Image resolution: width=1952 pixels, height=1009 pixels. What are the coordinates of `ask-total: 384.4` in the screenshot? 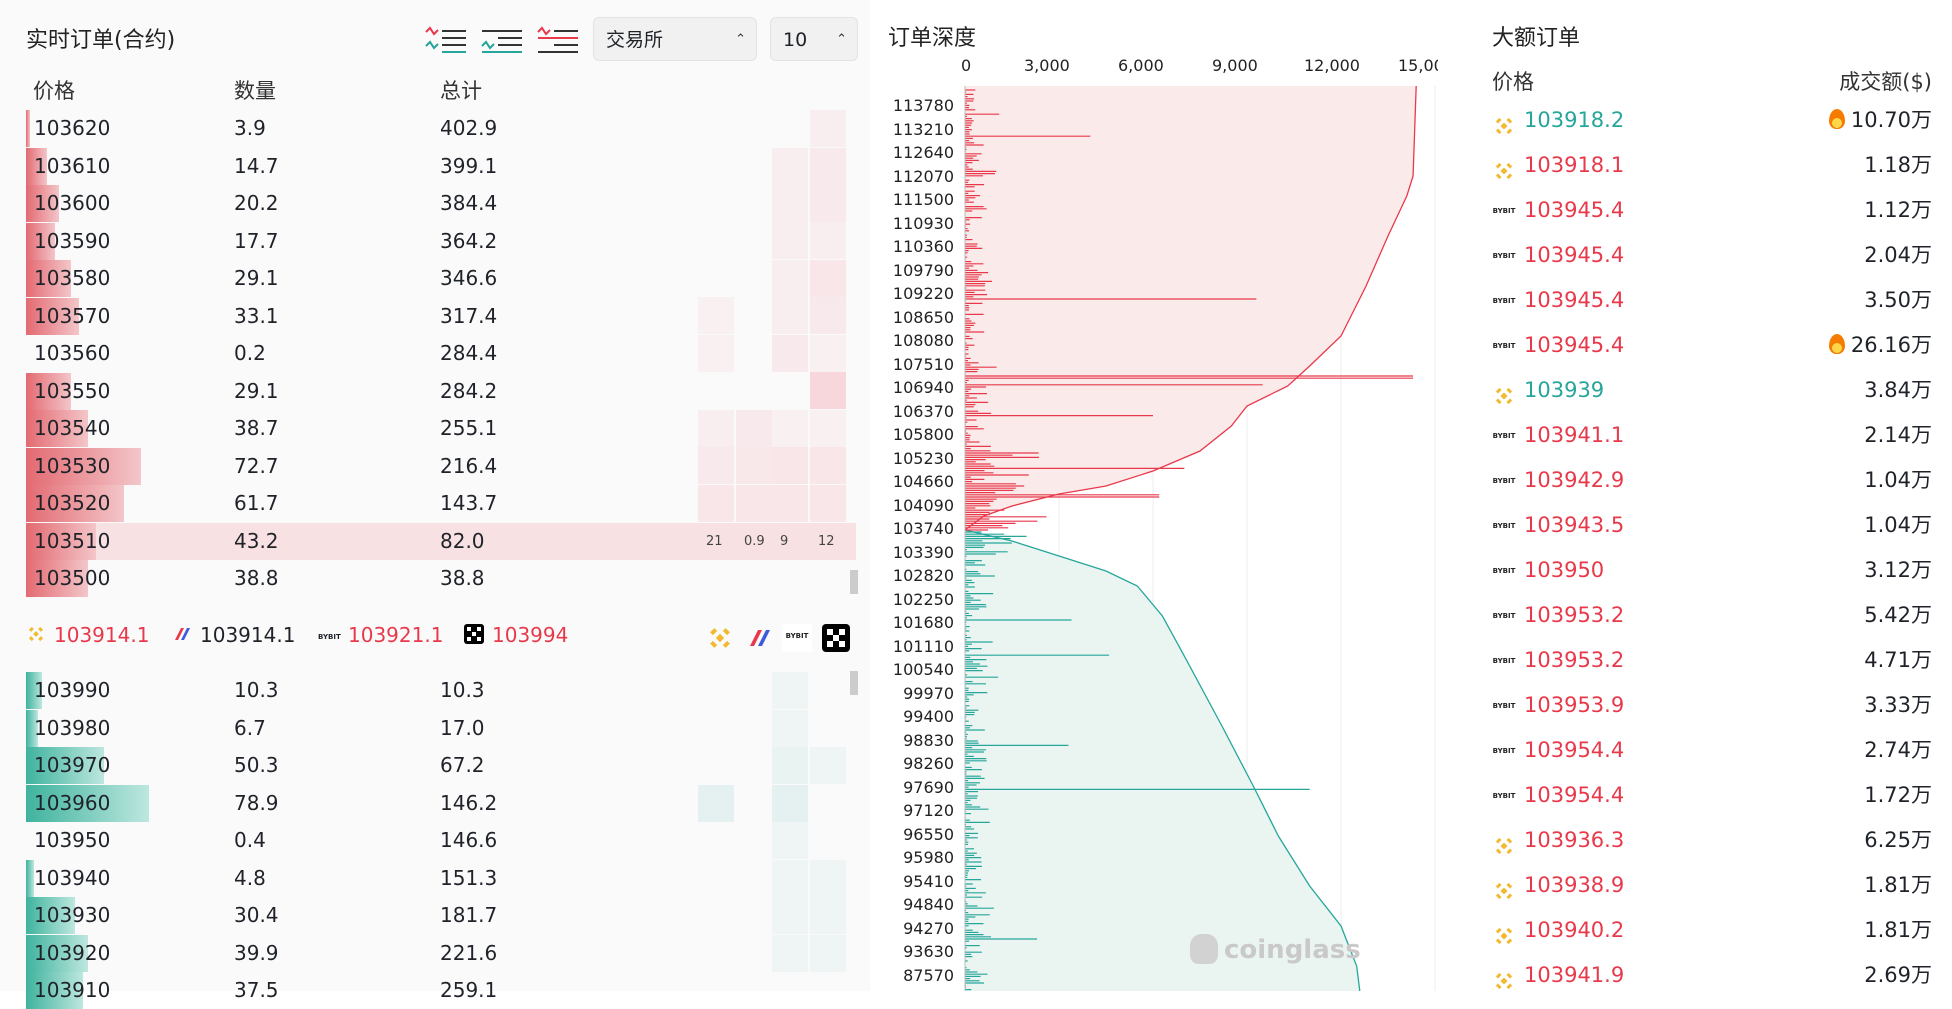 It's located at (469, 203).